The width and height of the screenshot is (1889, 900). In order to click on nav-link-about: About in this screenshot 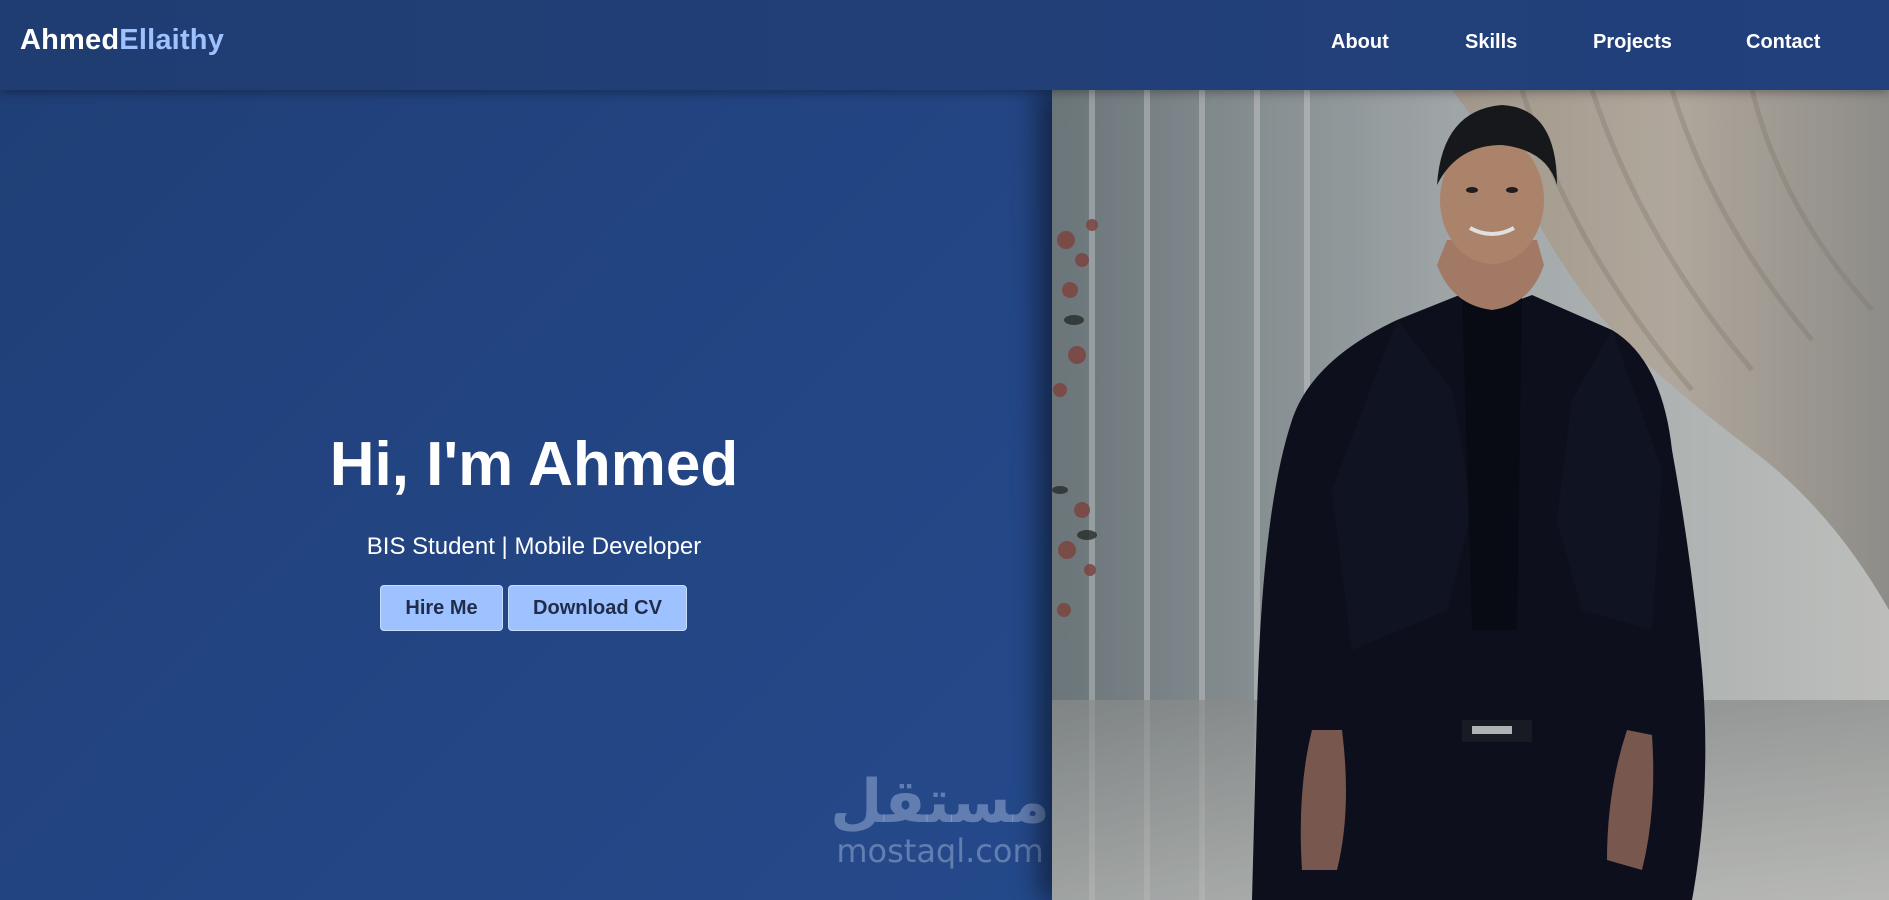, I will do `click(1360, 42)`.